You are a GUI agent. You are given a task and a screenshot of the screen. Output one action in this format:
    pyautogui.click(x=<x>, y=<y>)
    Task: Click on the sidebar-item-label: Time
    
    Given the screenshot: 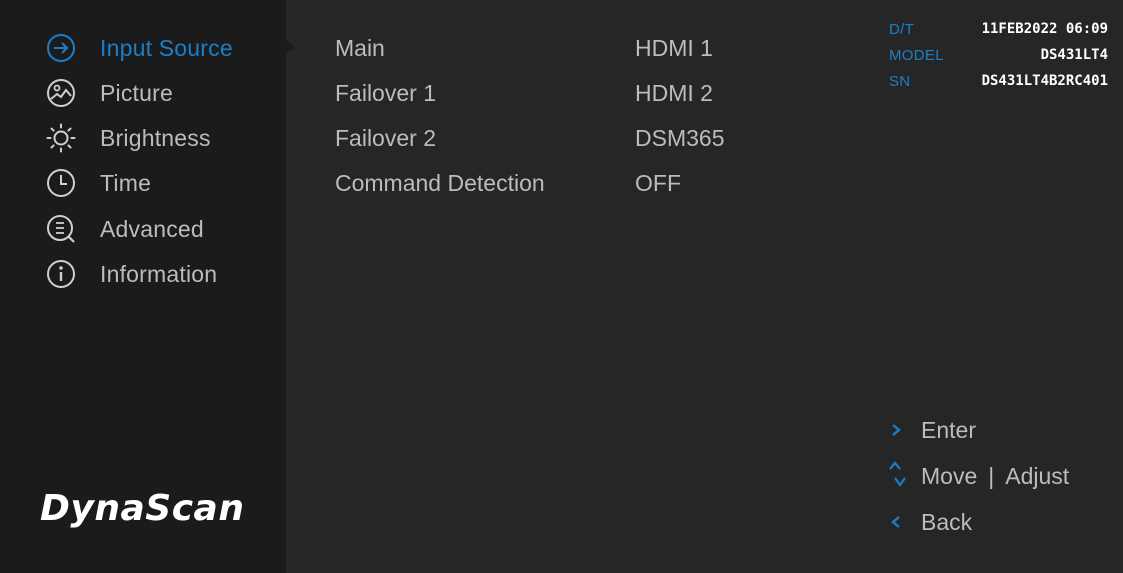 What is the action you would take?
    pyautogui.click(x=126, y=182)
    